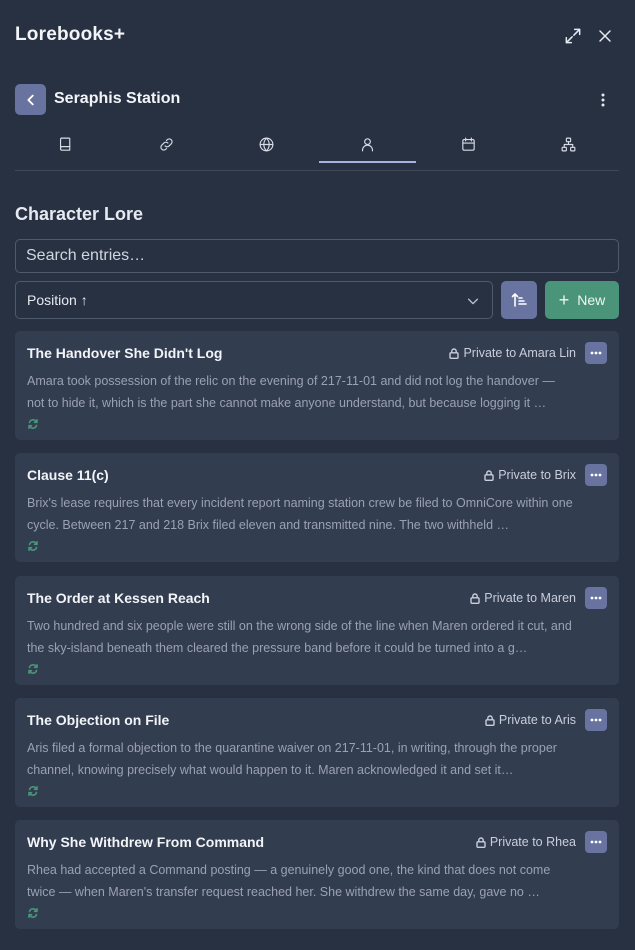  I want to click on privacy-label: Private to Maren, so click(530, 598).